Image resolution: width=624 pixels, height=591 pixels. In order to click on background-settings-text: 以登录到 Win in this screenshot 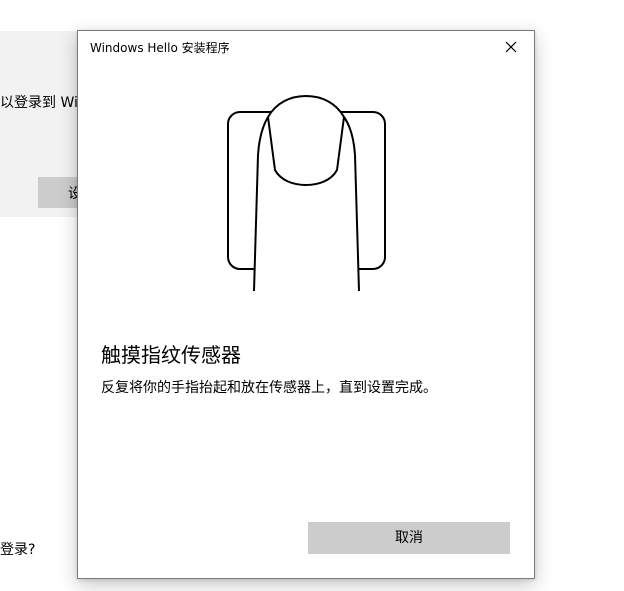, I will do `click(42, 103)`.